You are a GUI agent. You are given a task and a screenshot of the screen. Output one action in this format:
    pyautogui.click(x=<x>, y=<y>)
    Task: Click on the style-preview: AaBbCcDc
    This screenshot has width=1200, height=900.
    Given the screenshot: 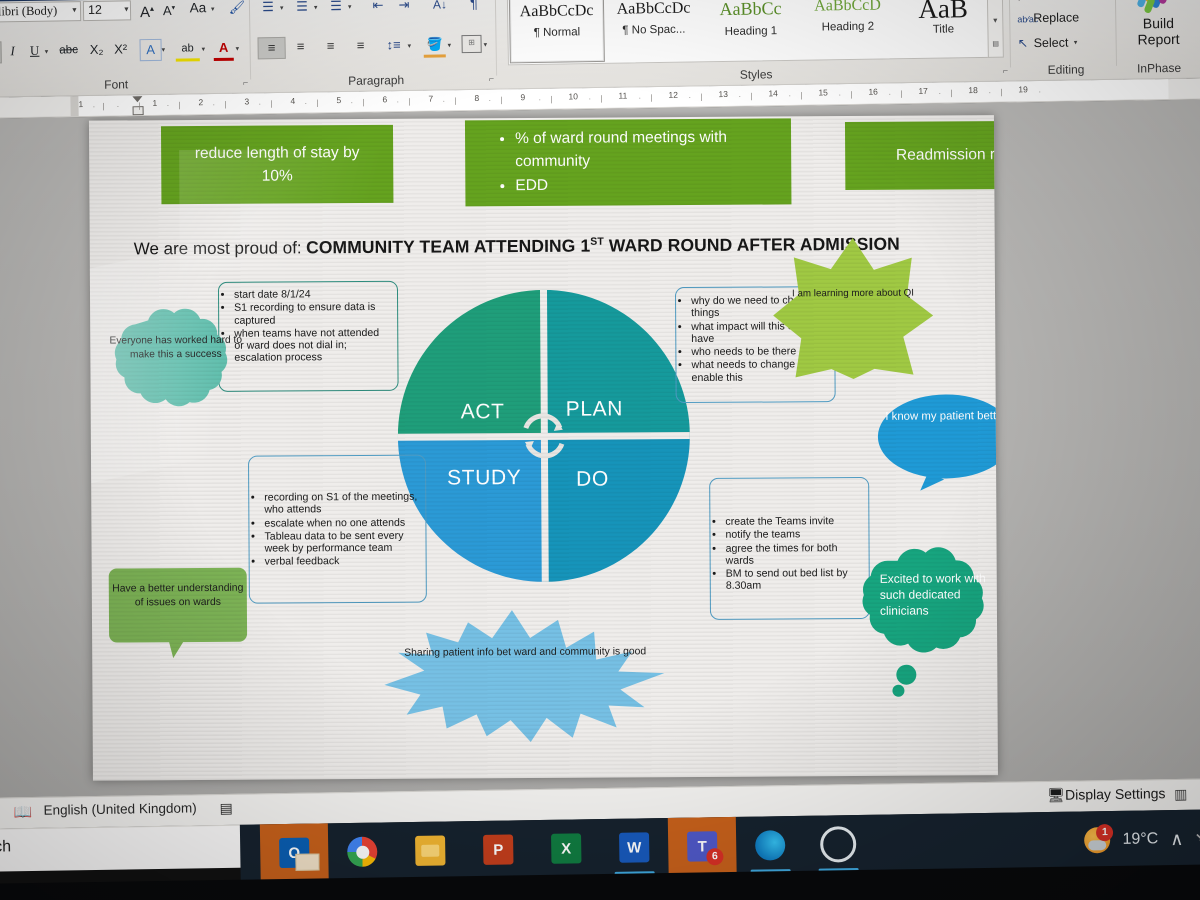 What is the action you would take?
    pyautogui.click(x=556, y=11)
    